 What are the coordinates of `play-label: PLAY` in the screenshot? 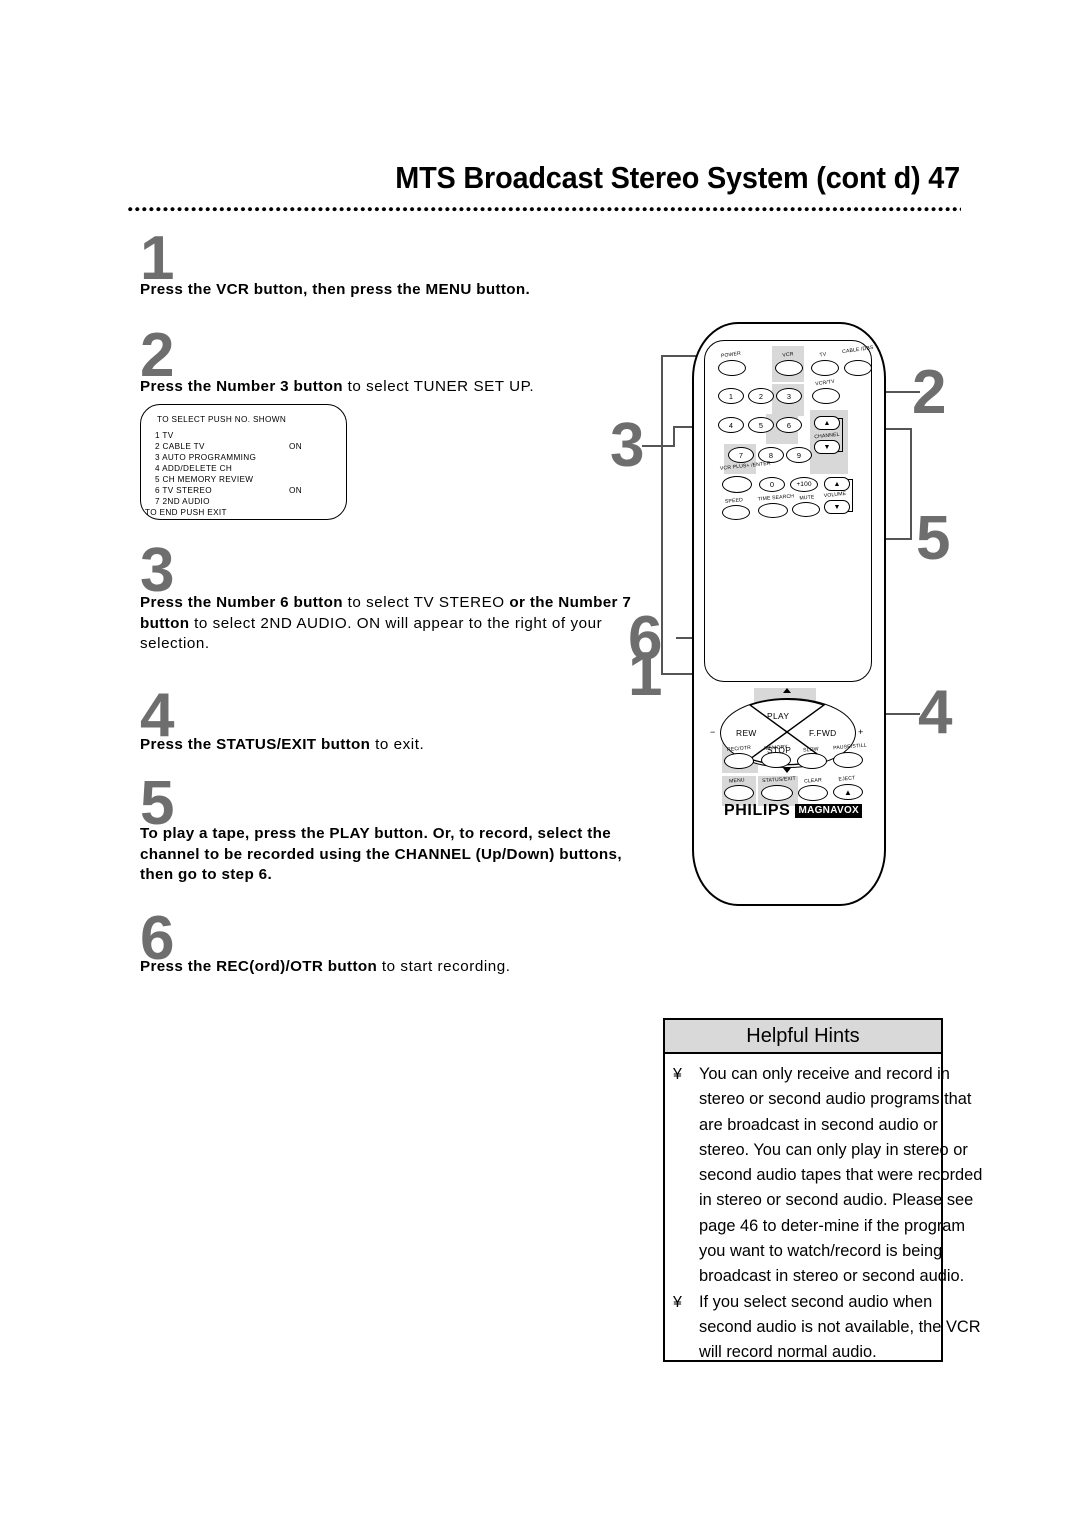 It's located at (778, 716).